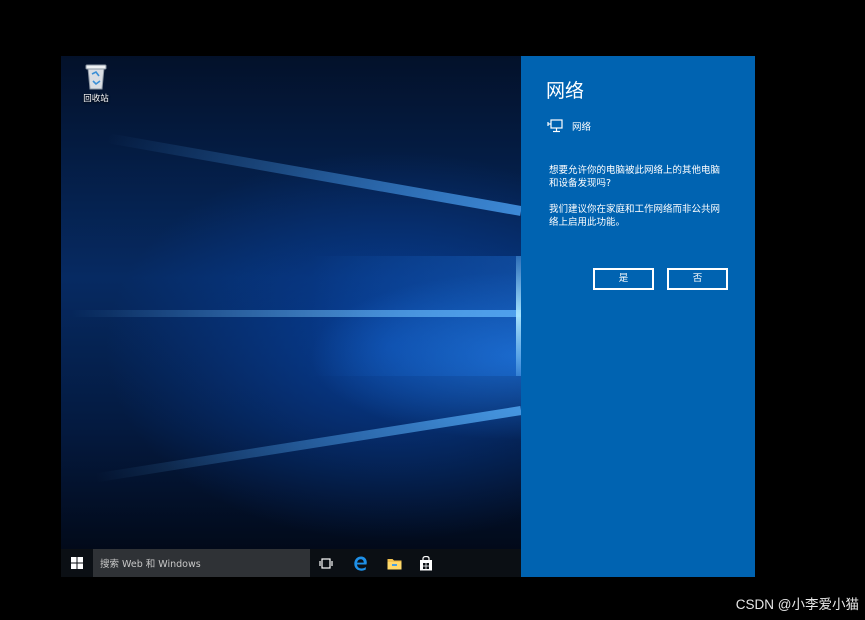  What do you see at coordinates (555, 126) in the screenshot?
I see `wired-network-icon` at bounding box center [555, 126].